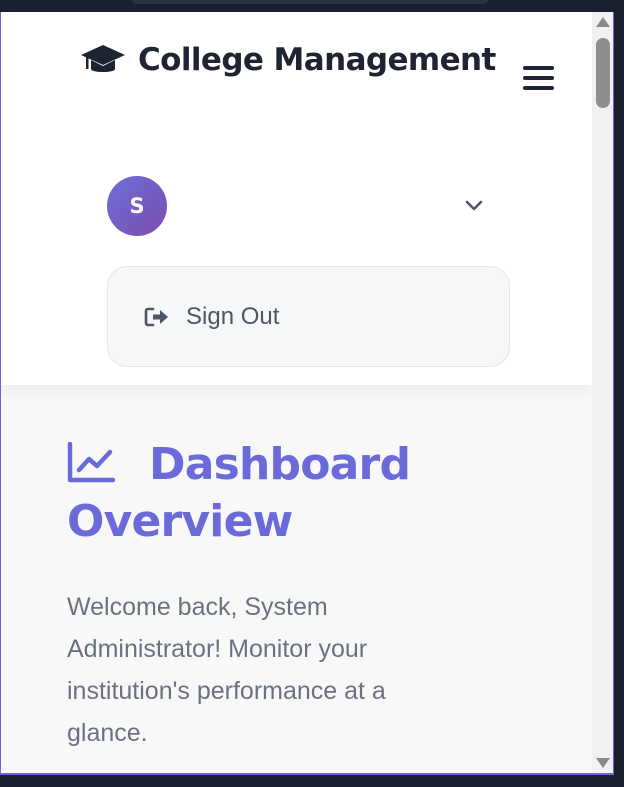  Describe the element at coordinates (156, 317) in the screenshot. I see `sign-out-icon` at that location.